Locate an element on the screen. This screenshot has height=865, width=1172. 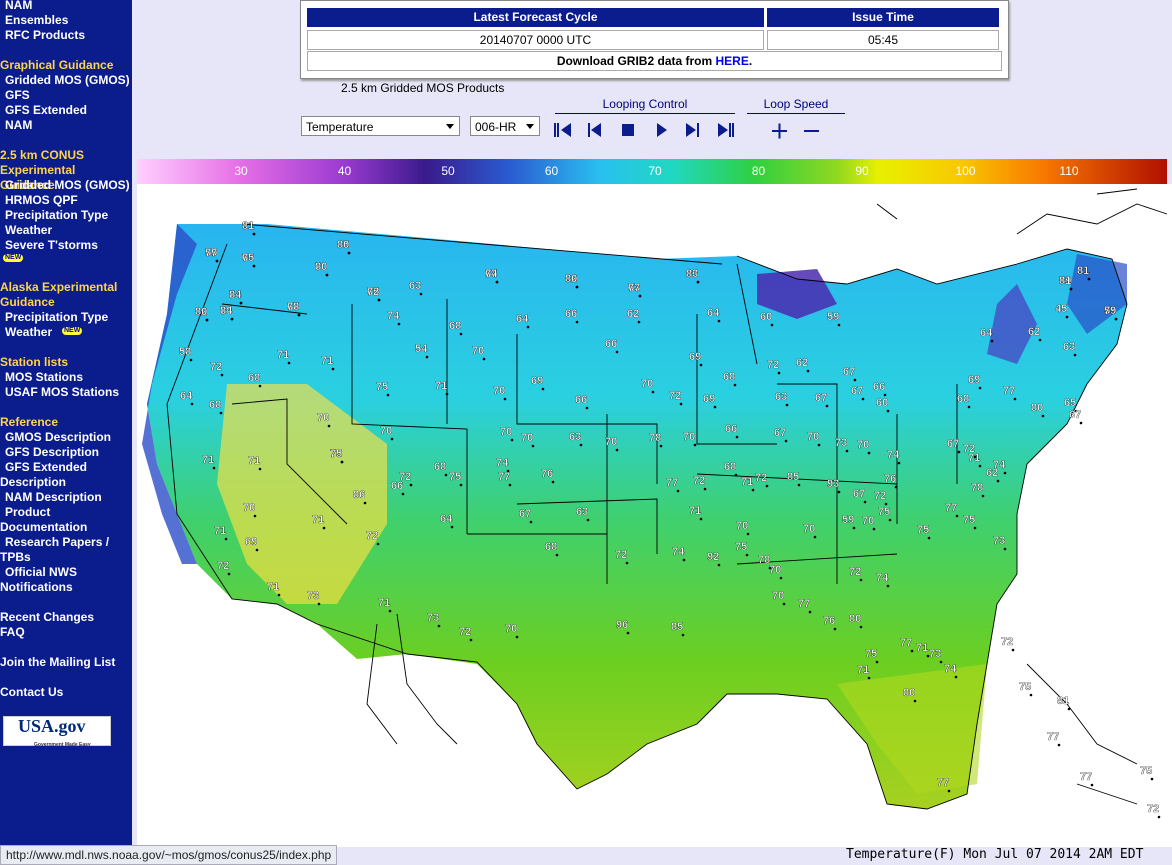
sidebar-item-gfs-extended: GFS Extended is located at coordinates (46, 110).